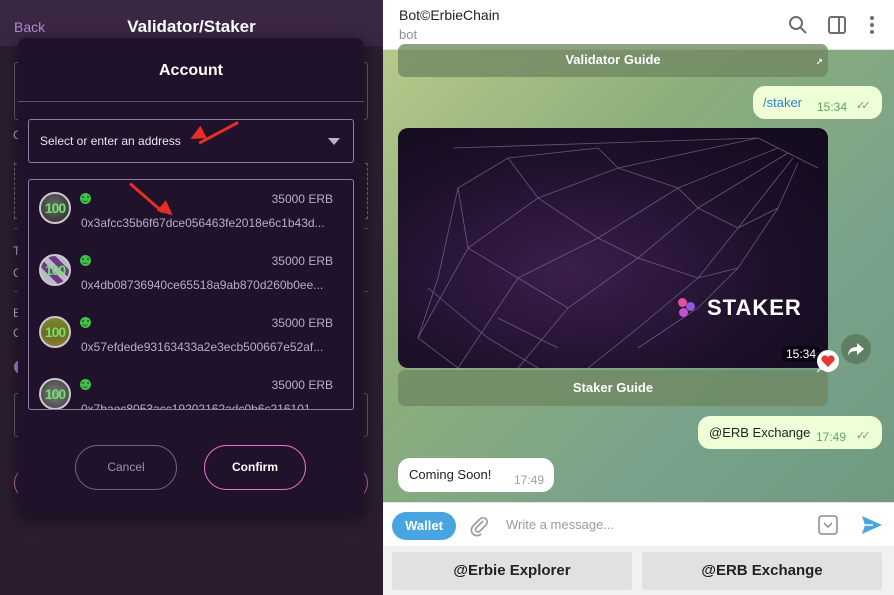 This screenshot has width=894, height=595. Describe the element at coordinates (334, 141) in the screenshot. I see `chevron-down-icon` at that location.